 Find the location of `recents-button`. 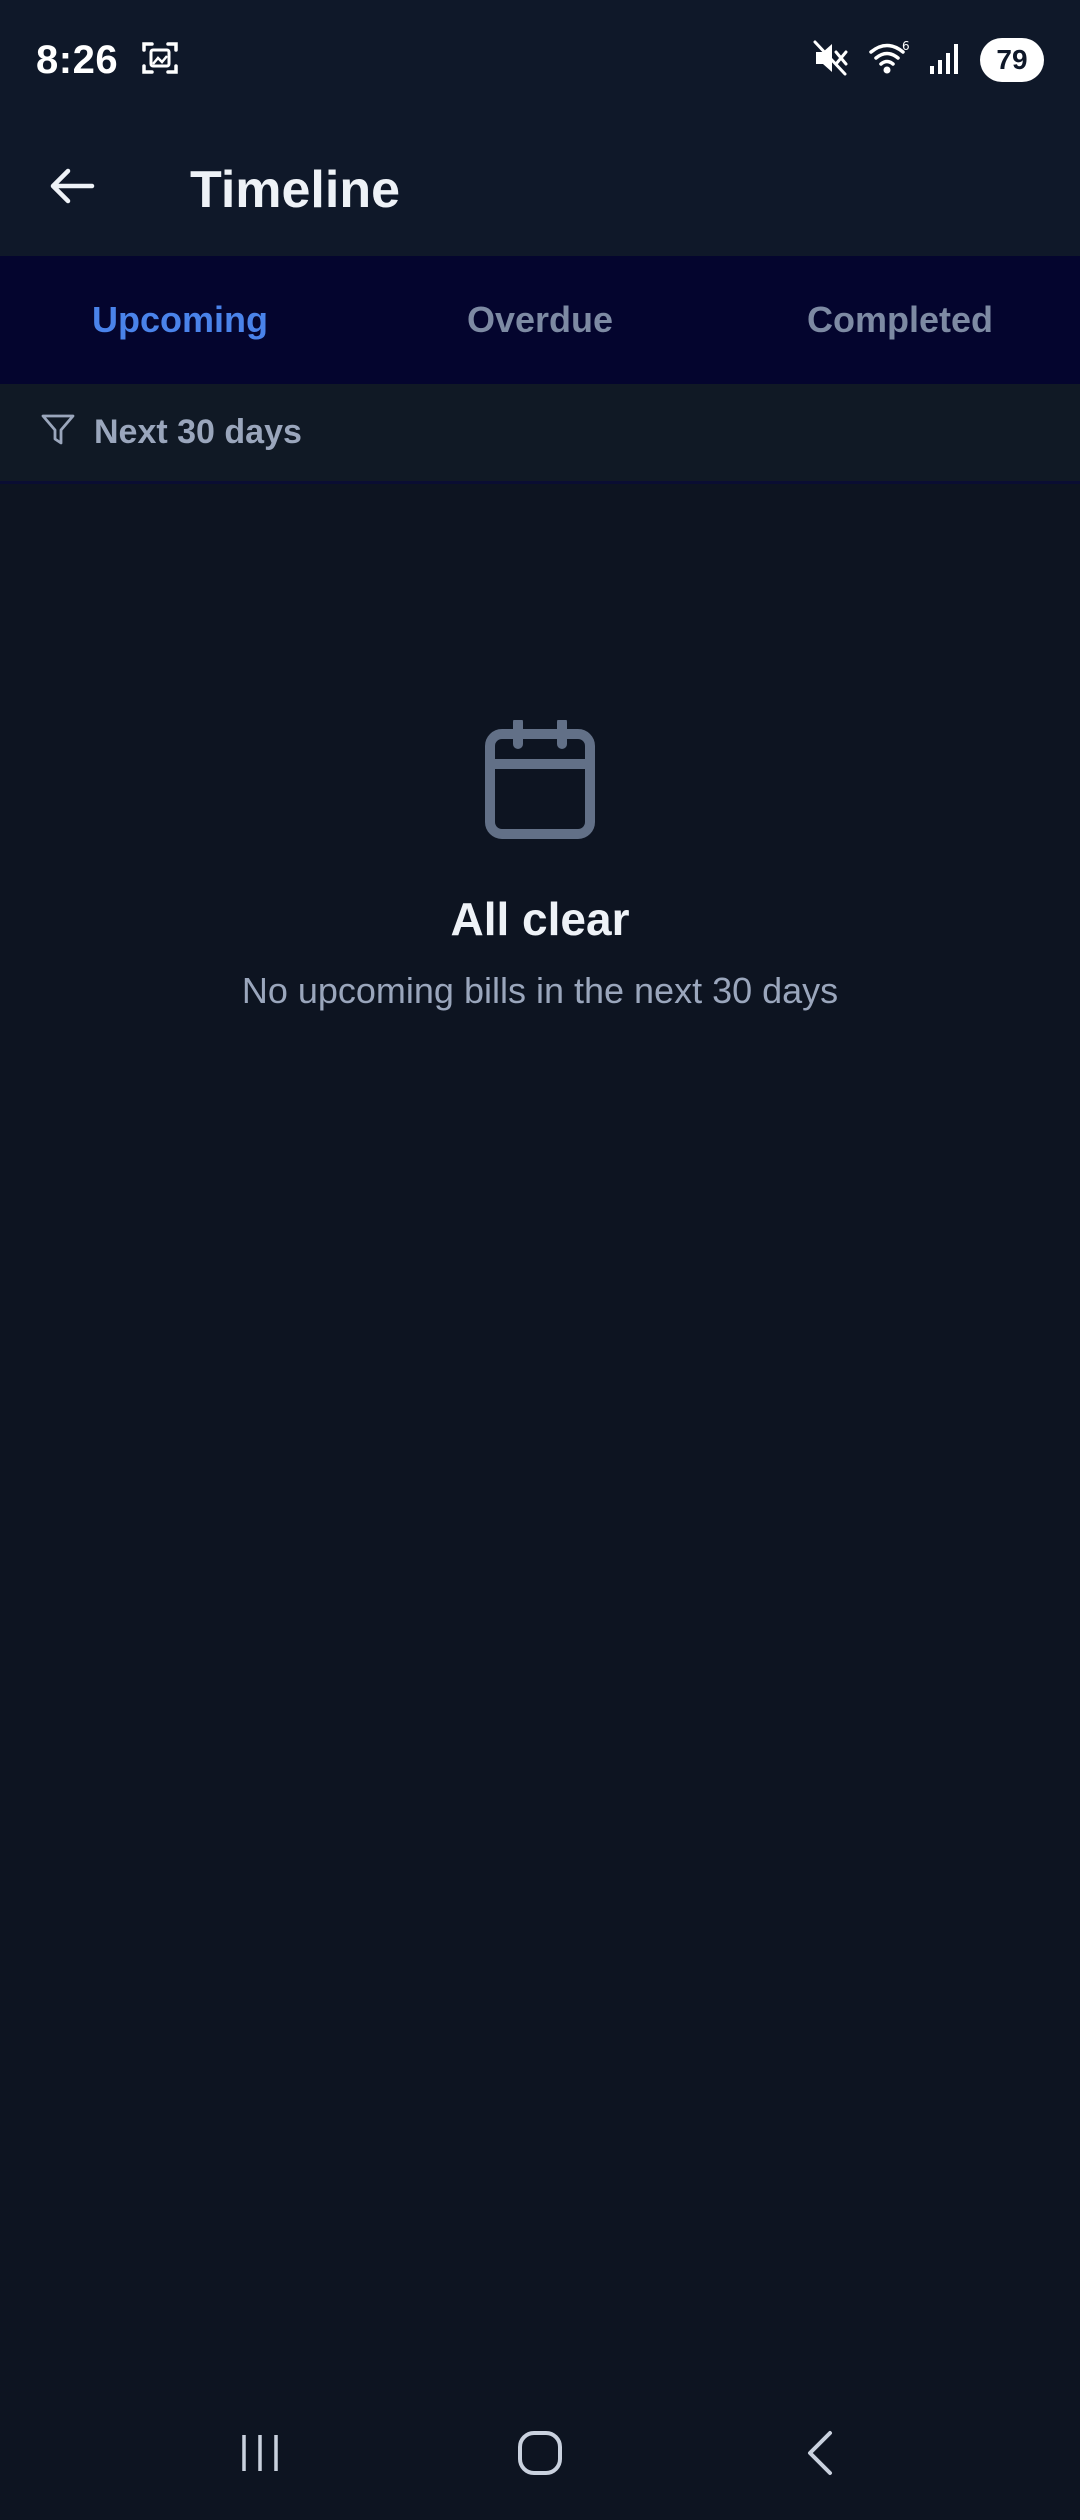

recents-button is located at coordinates (260, 2455).